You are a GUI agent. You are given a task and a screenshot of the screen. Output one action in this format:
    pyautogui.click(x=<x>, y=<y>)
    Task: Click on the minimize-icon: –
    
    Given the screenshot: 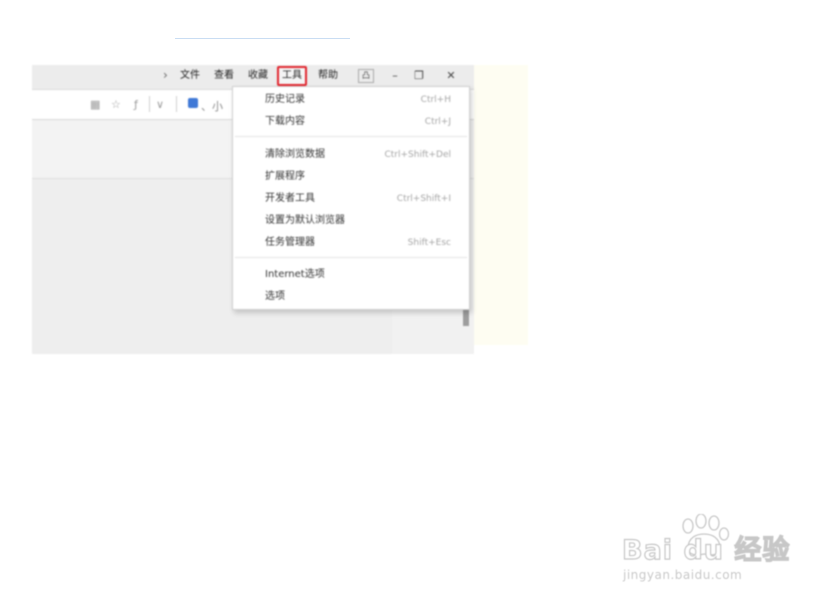 What is the action you would take?
    pyautogui.click(x=395, y=76)
    